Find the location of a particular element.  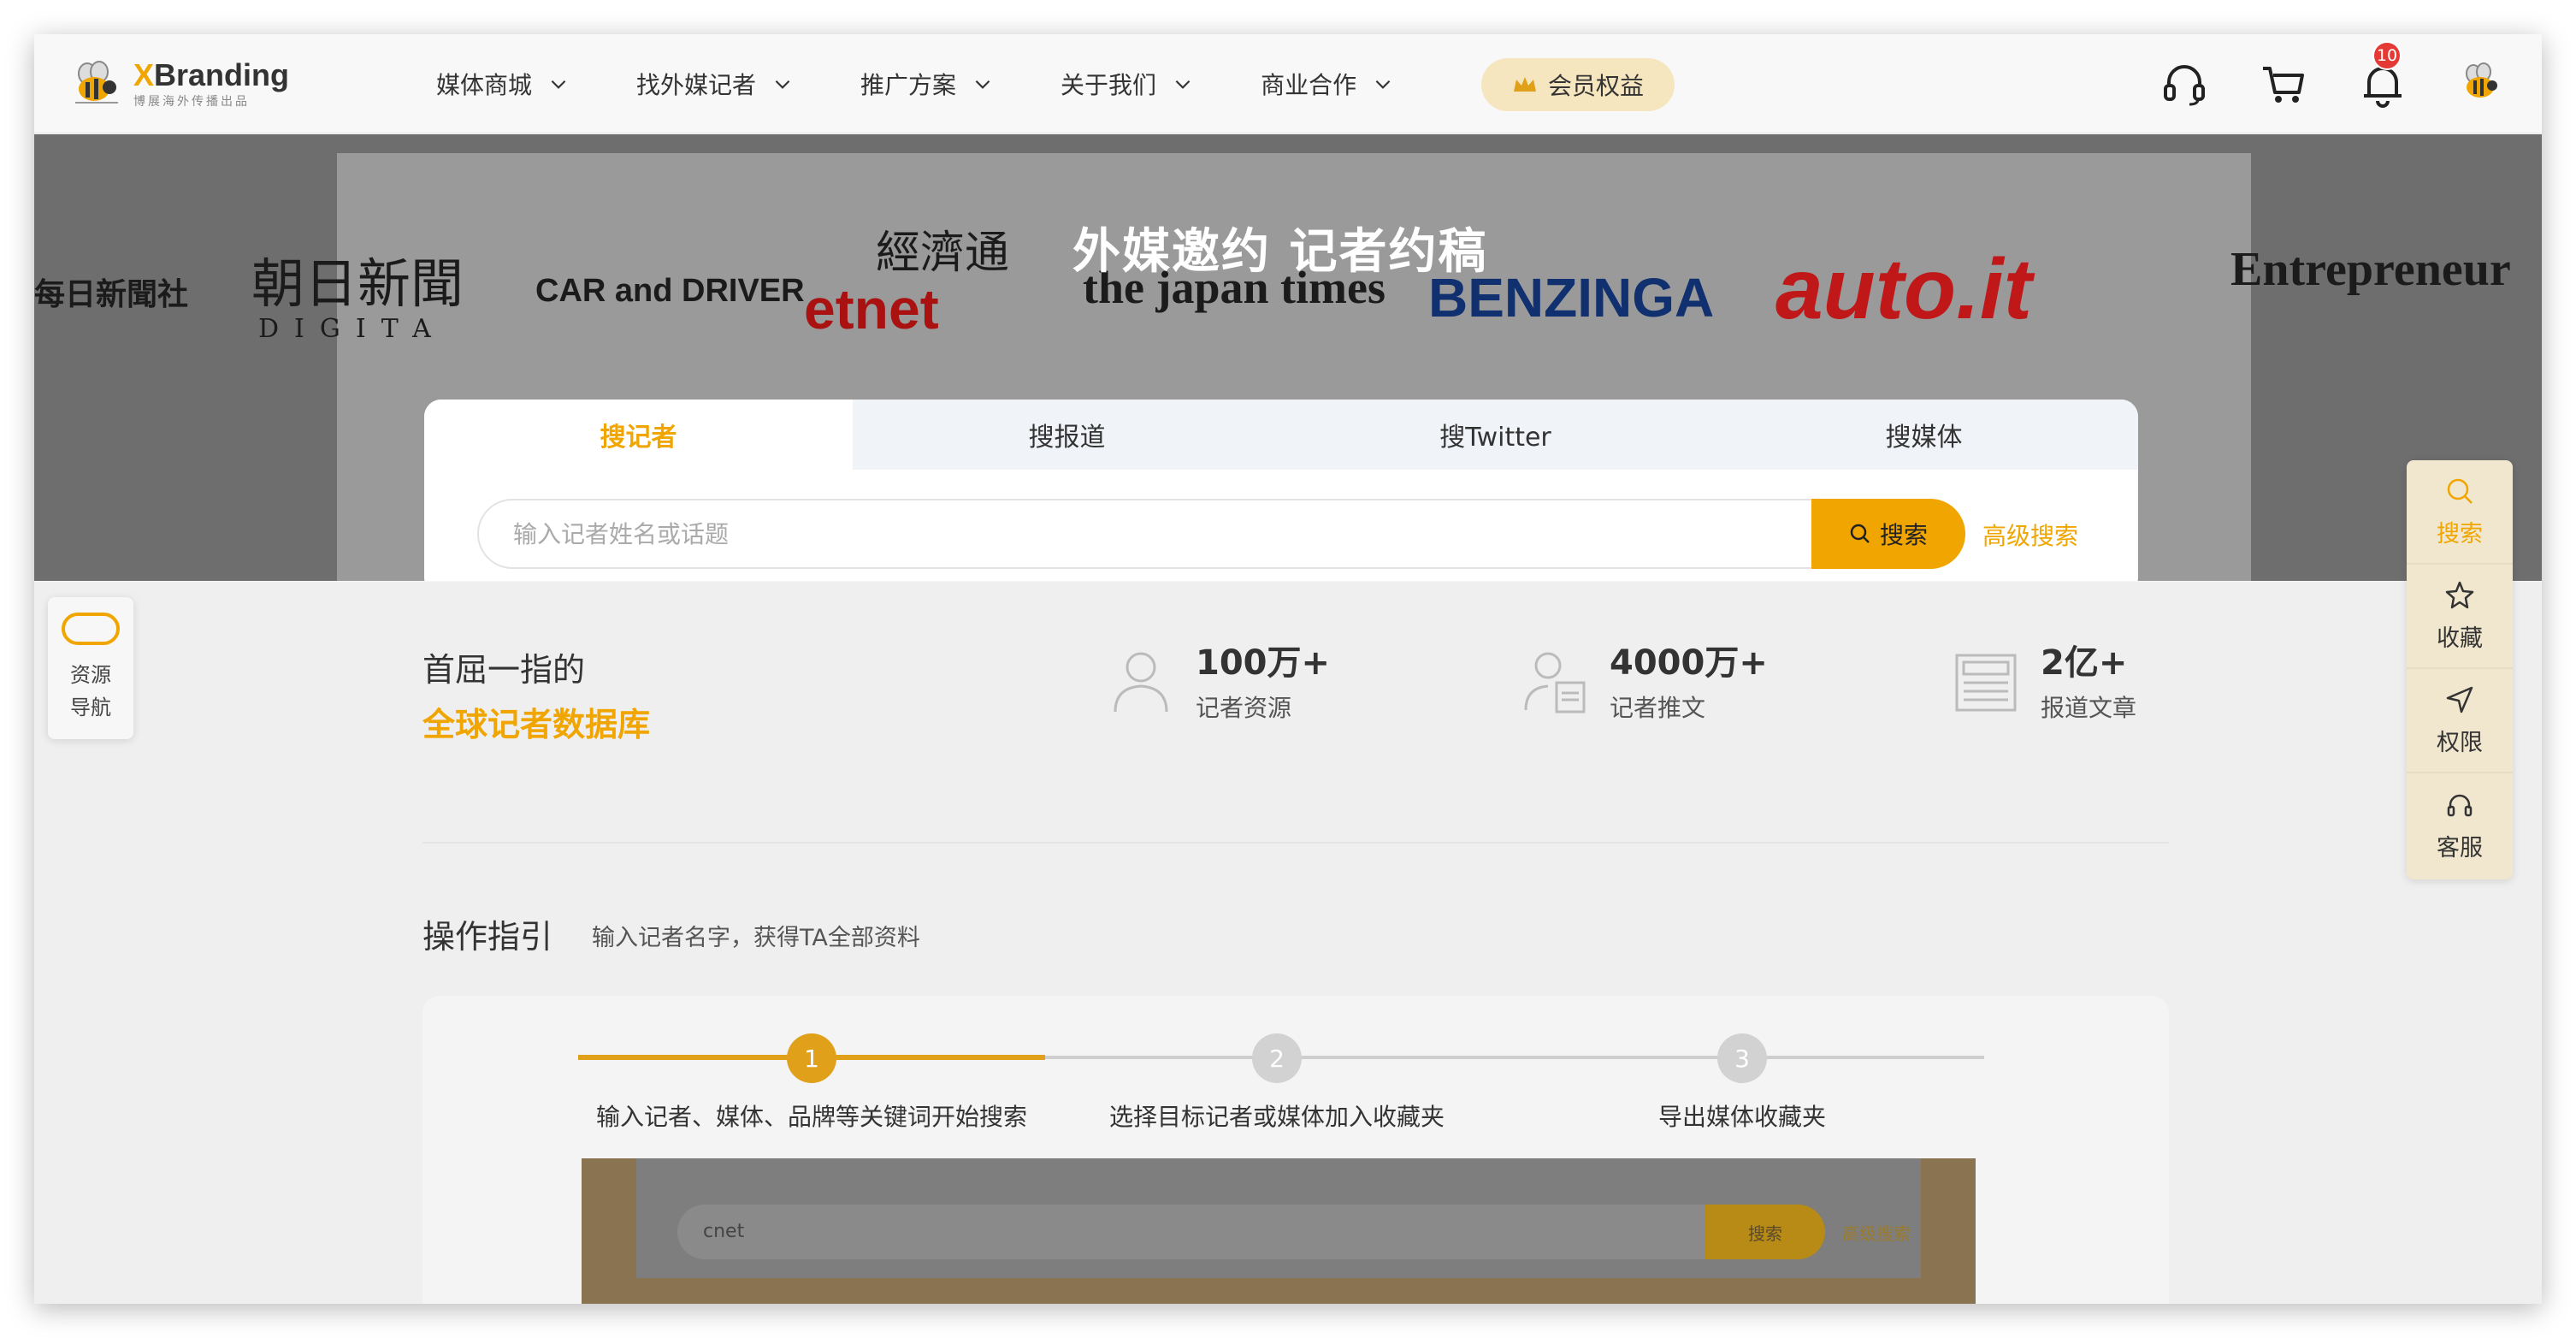

search-button: 搜索 is located at coordinates (1888, 534).